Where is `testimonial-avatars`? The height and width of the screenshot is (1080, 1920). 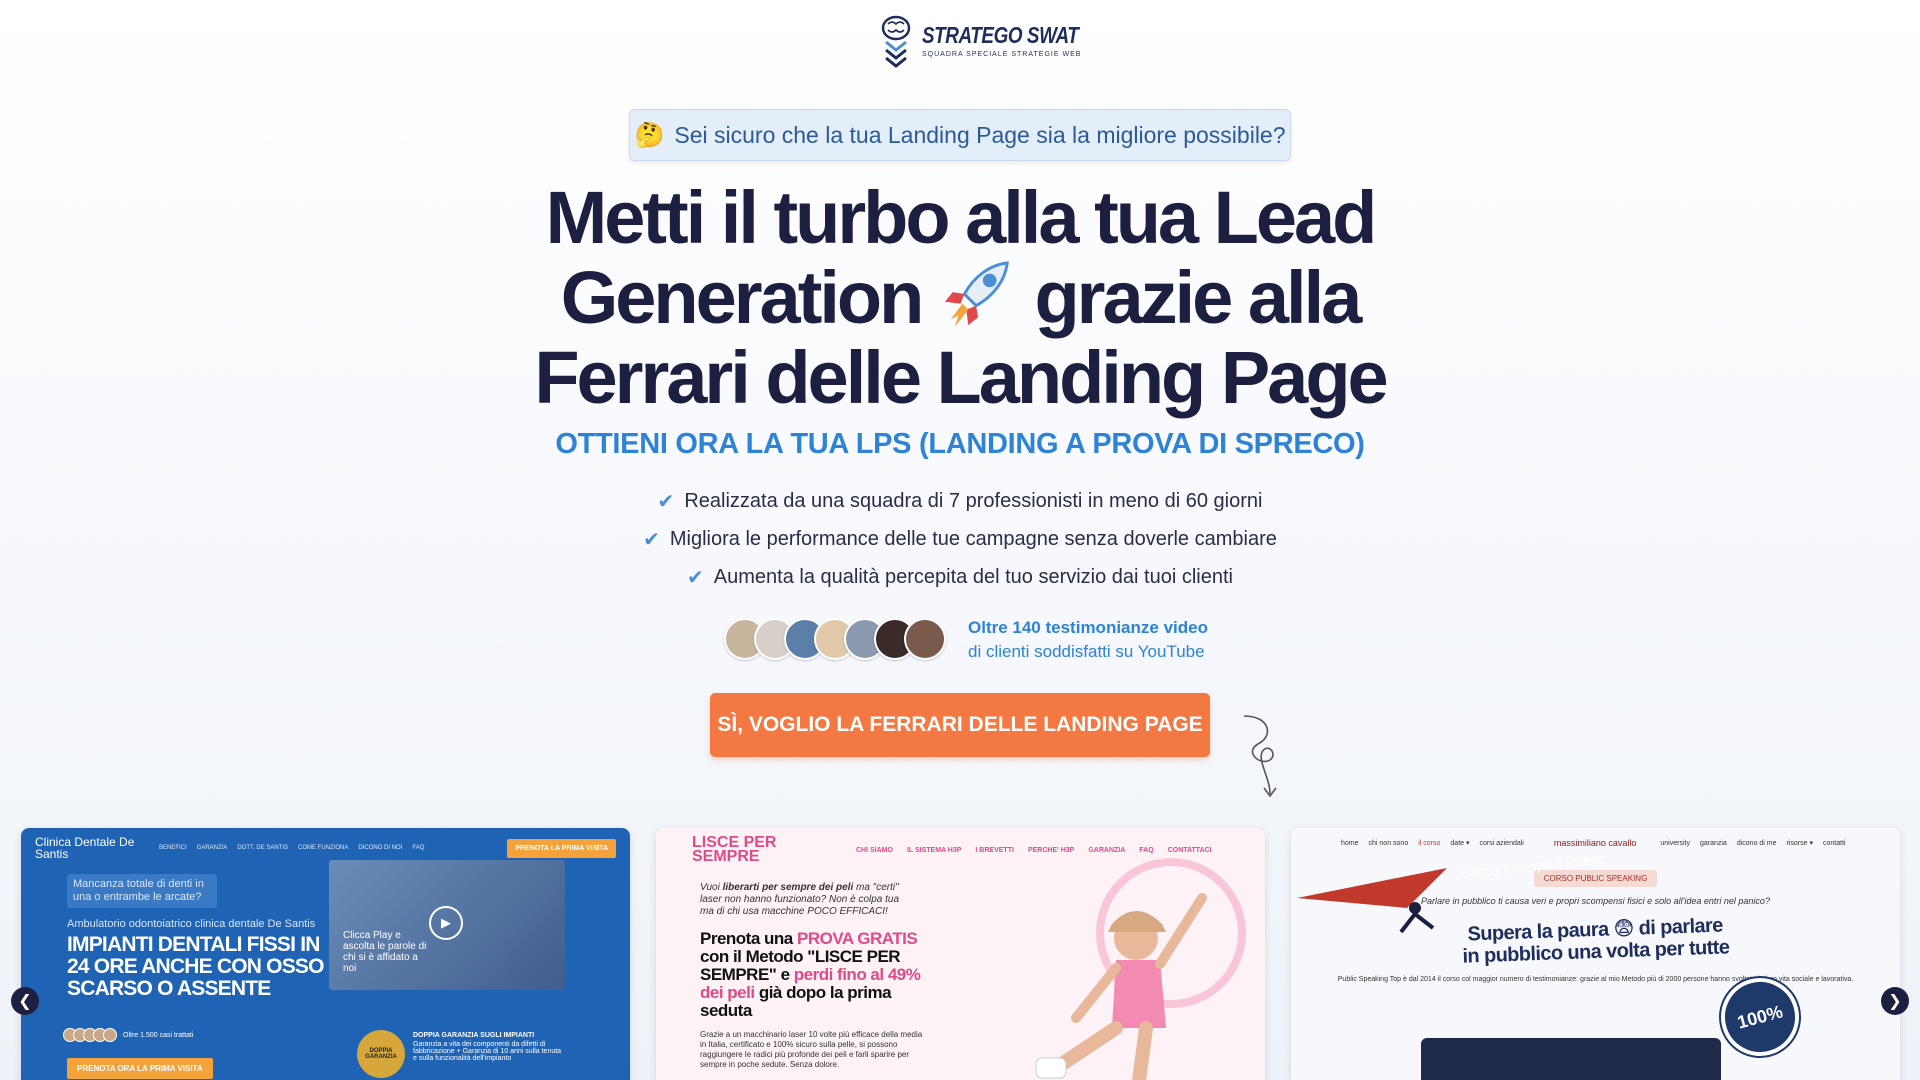 testimonial-avatars is located at coordinates (835, 639).